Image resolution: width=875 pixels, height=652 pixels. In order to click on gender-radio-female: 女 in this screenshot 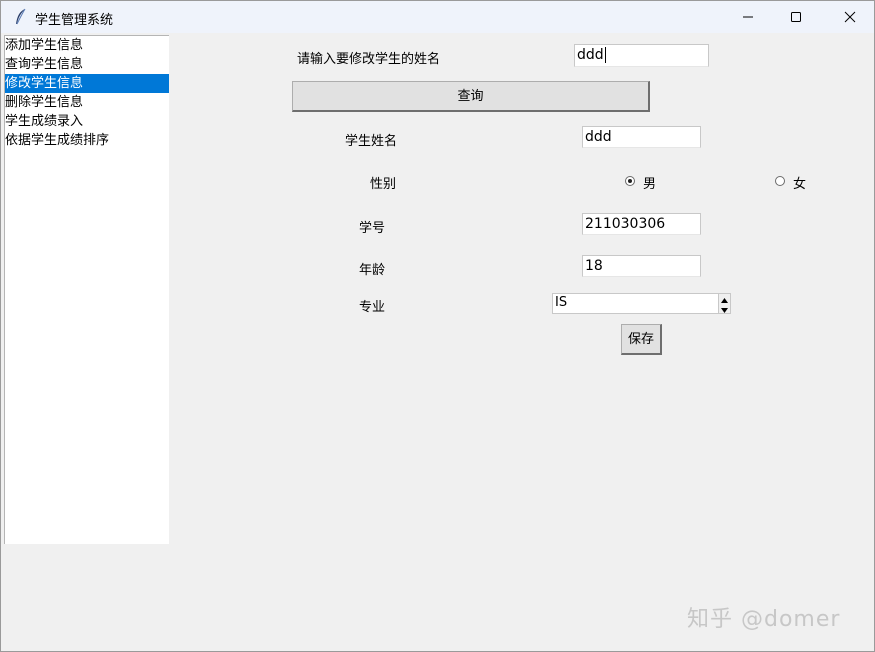, I will do `click(795, 182)`.